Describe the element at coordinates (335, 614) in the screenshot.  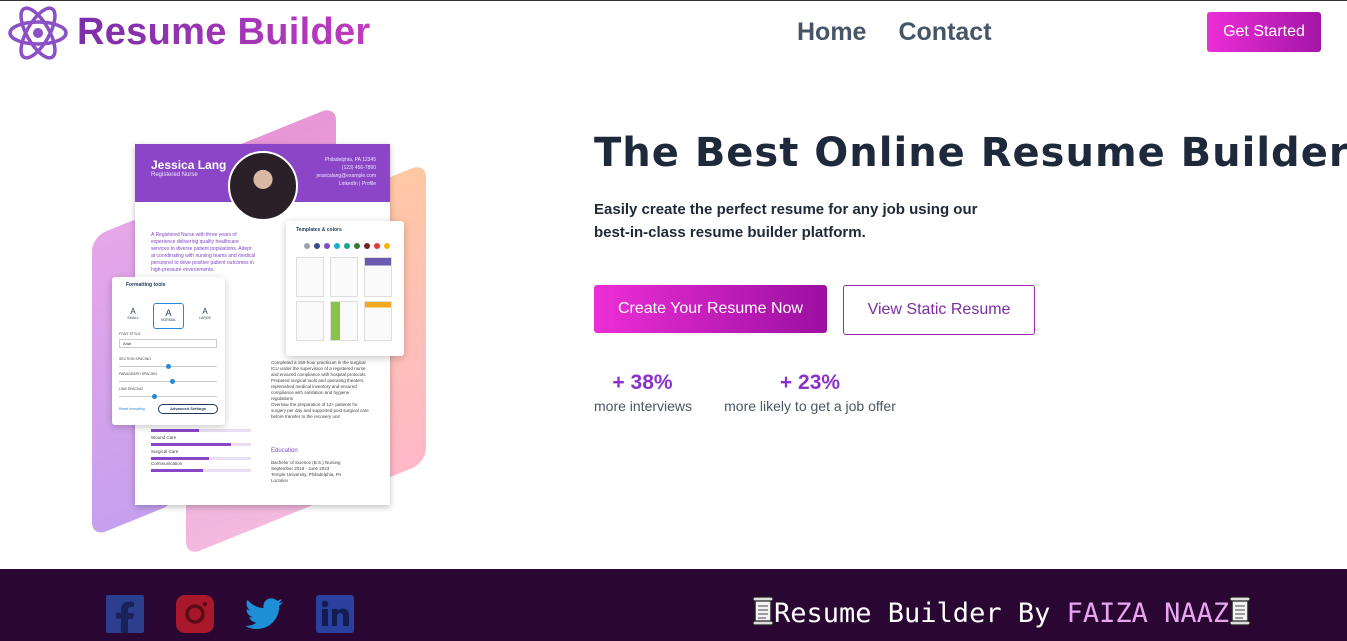
I see `linkedin-icon` at that location.